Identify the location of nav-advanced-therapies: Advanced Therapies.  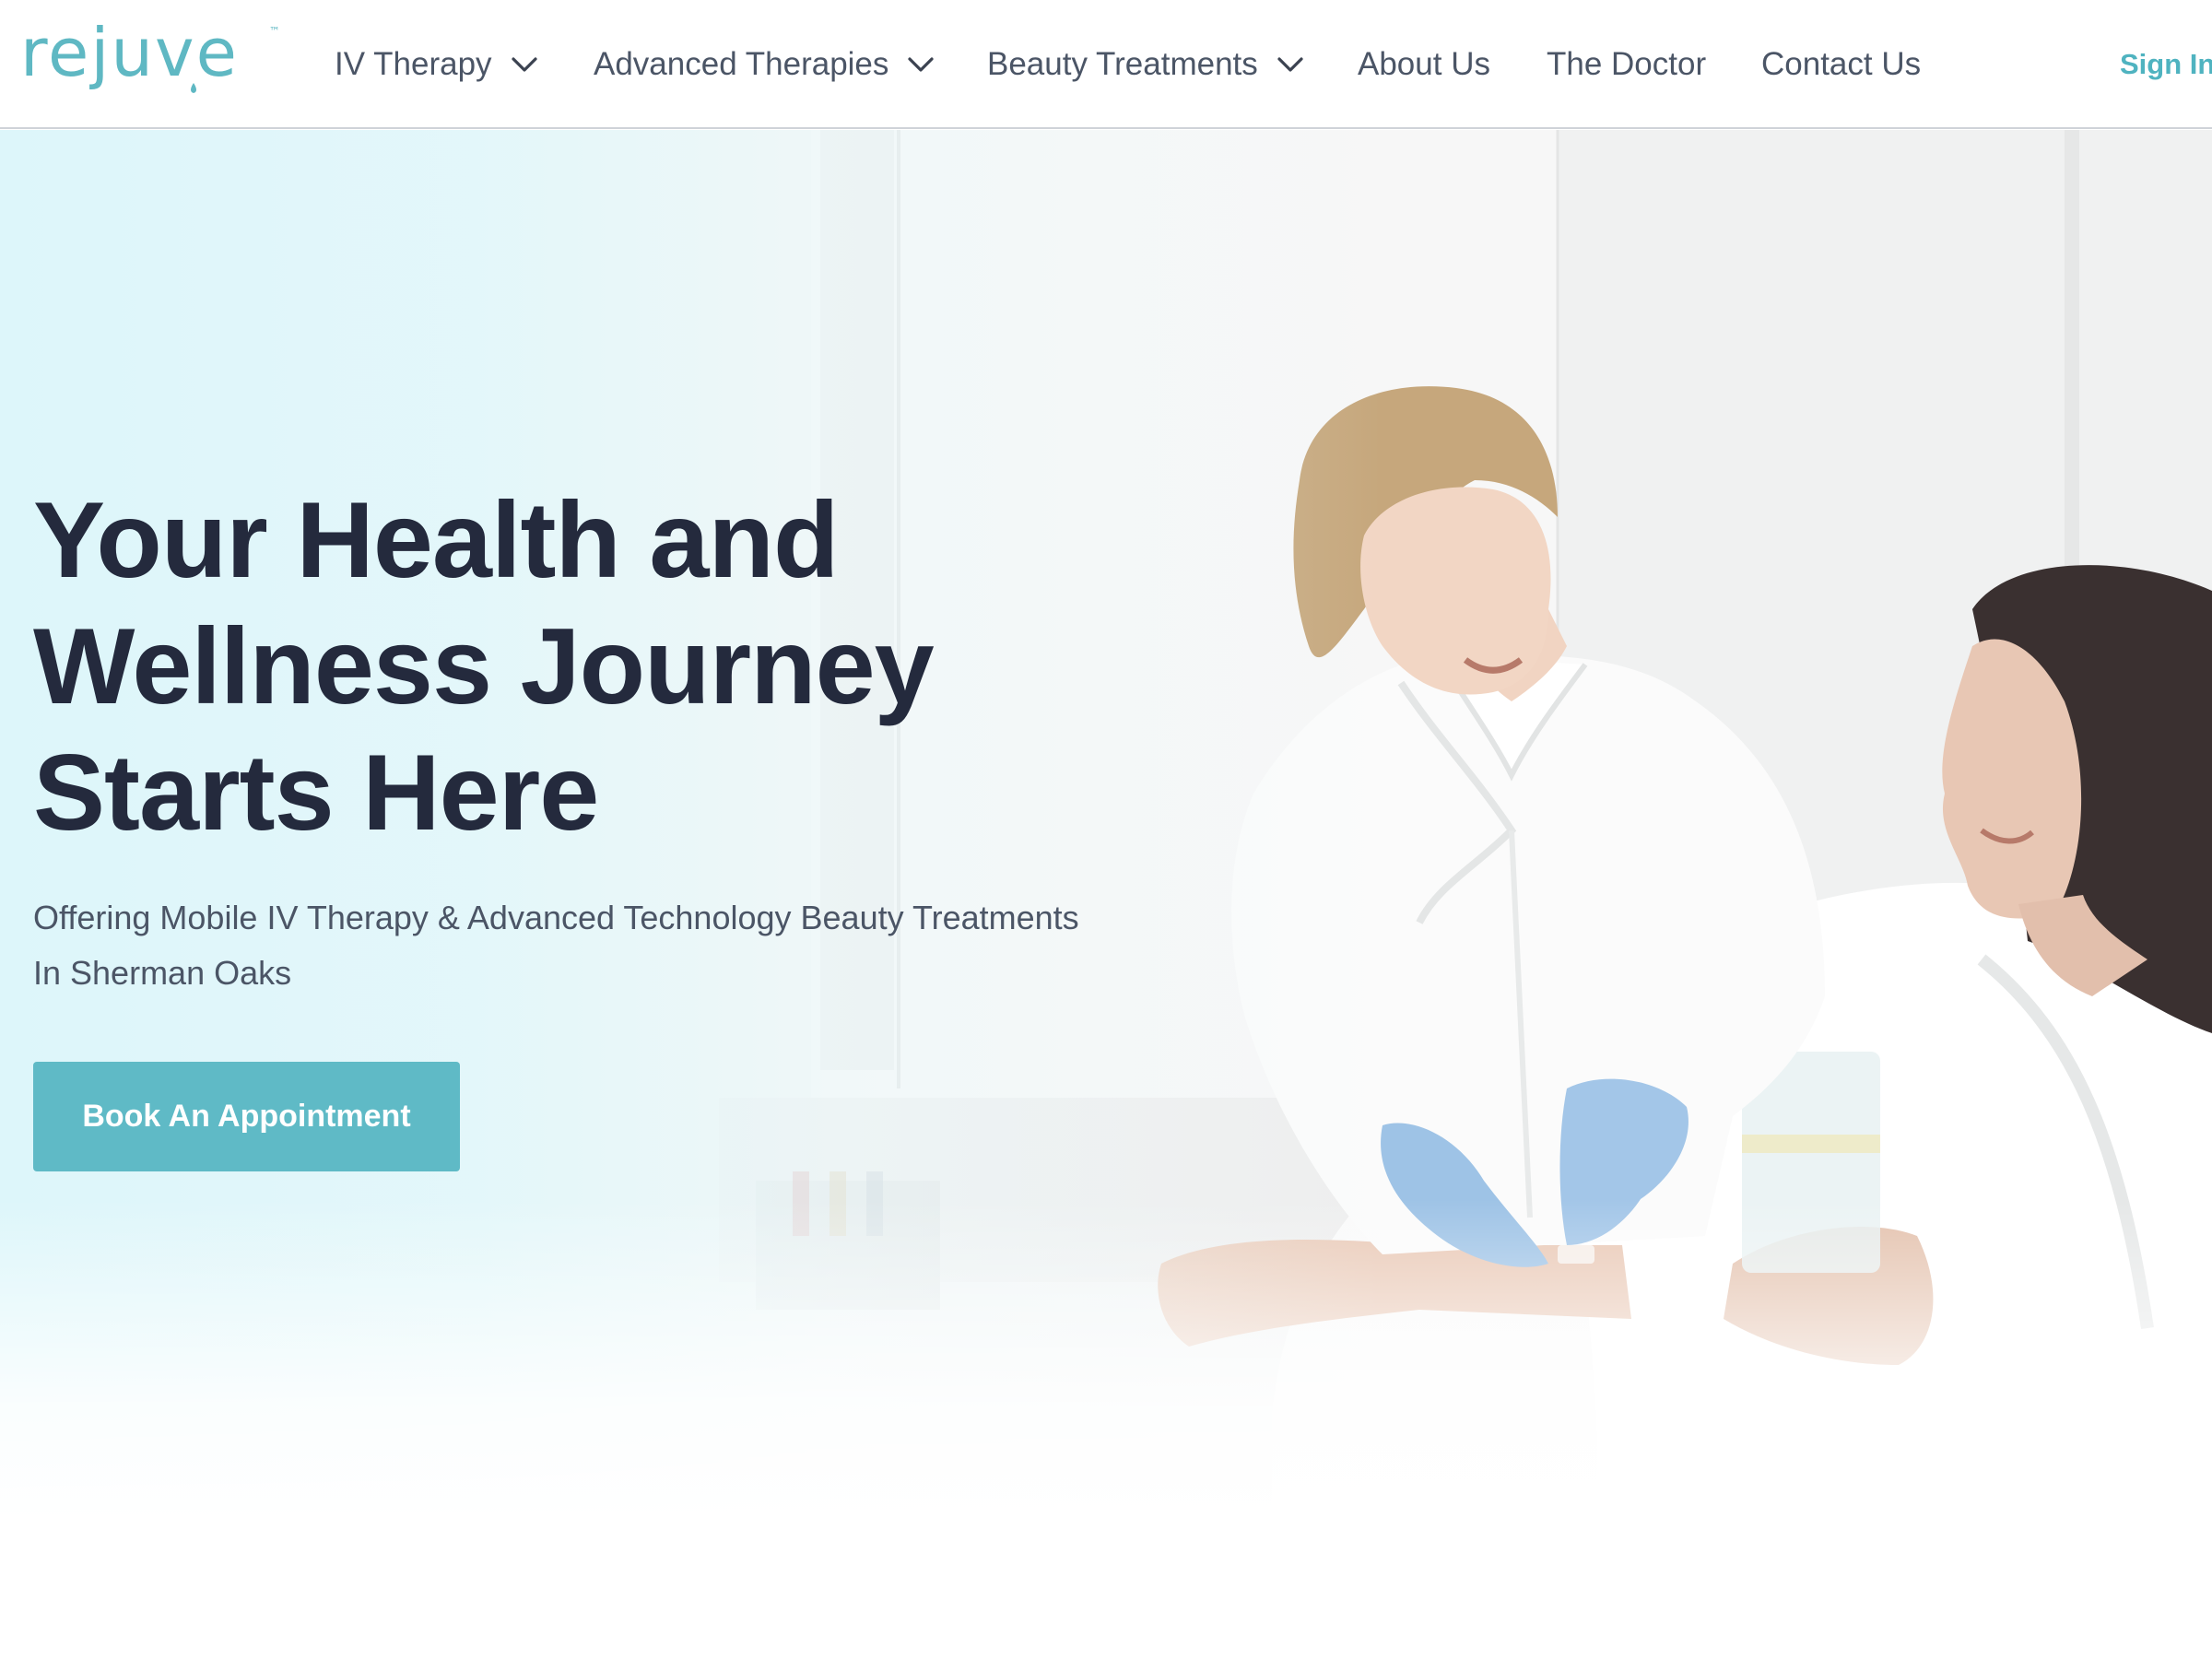
(764, 64).